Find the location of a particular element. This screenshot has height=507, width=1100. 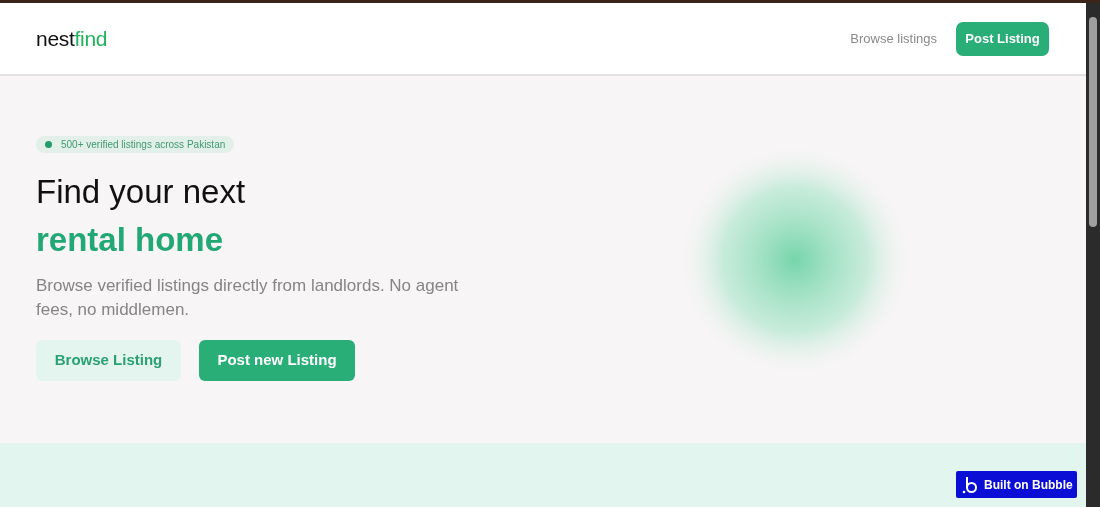

bubble-logo-icon is located at coordinates (970, 484).